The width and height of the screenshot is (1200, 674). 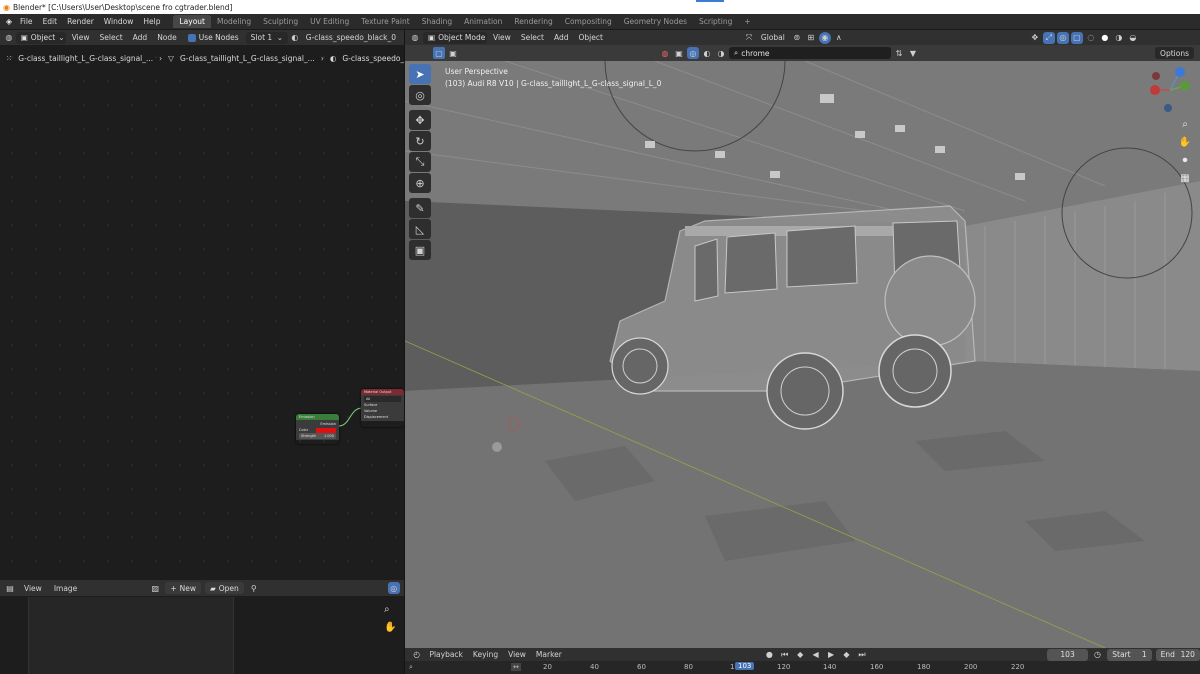 I want to click on play-reverse-icon: ◀, so click(x=815, y=655).